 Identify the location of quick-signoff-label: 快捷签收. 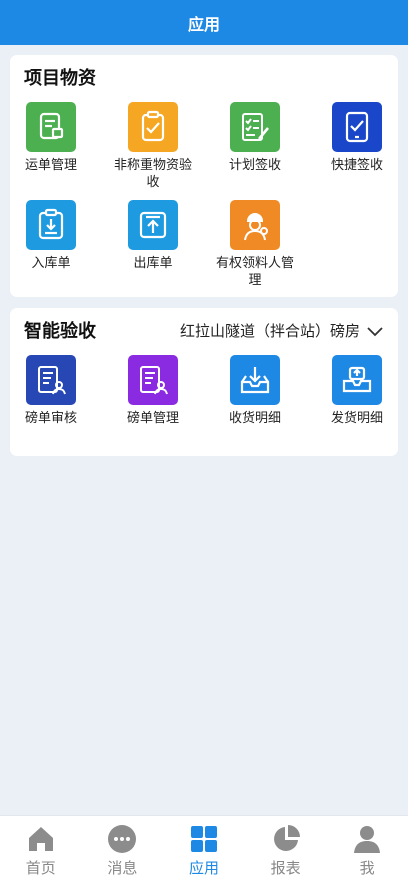
(356, 165).